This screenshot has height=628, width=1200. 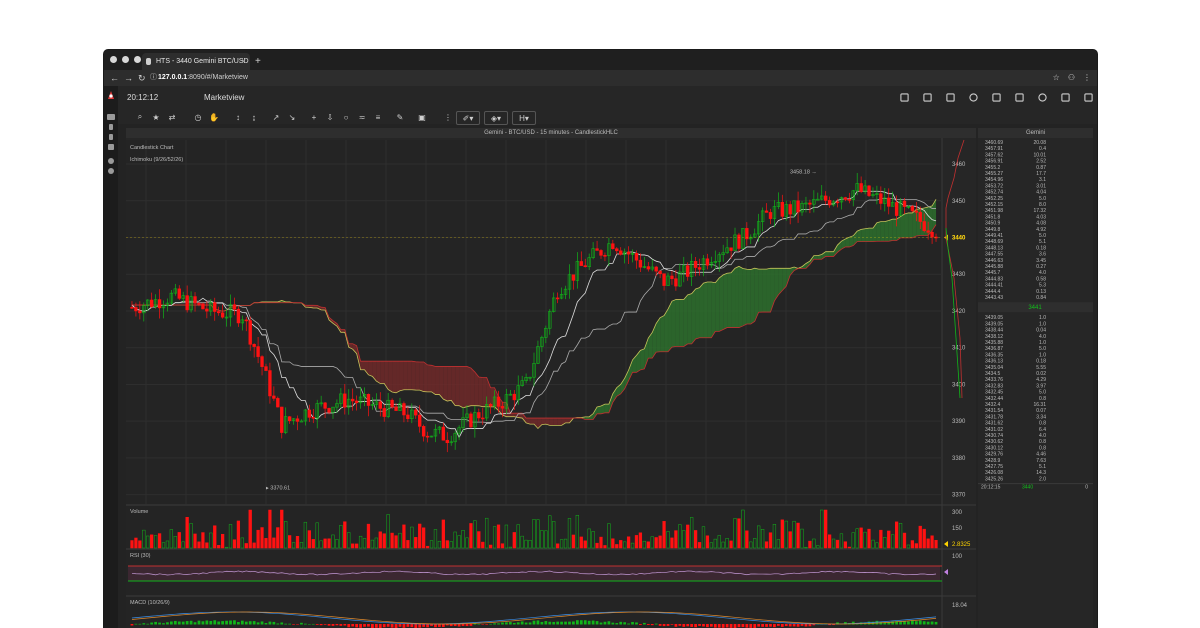 What do you see at coordinates (114, 78) in the screenshot?
I see `back-icon: ←` at bounding box center [114, 78].